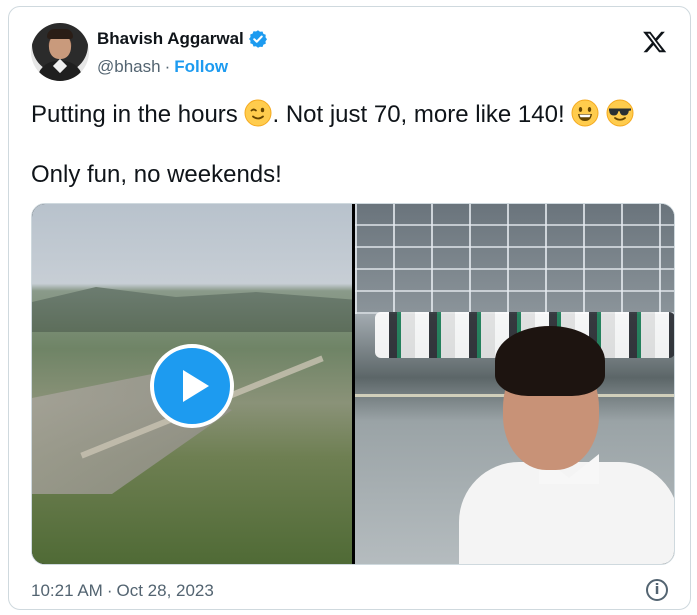 The width and height of the screenshot is (697, 615). I want to click on tweet-line-2: Only fun, no weekends!, so click(156, 174).